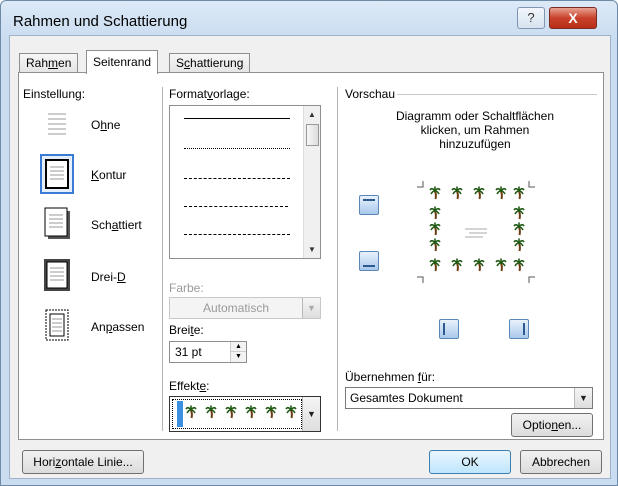 This screenshot has height=486, width=618. I want to click on line-style-scrollbar: ▲ ▼, so click(311, 182).